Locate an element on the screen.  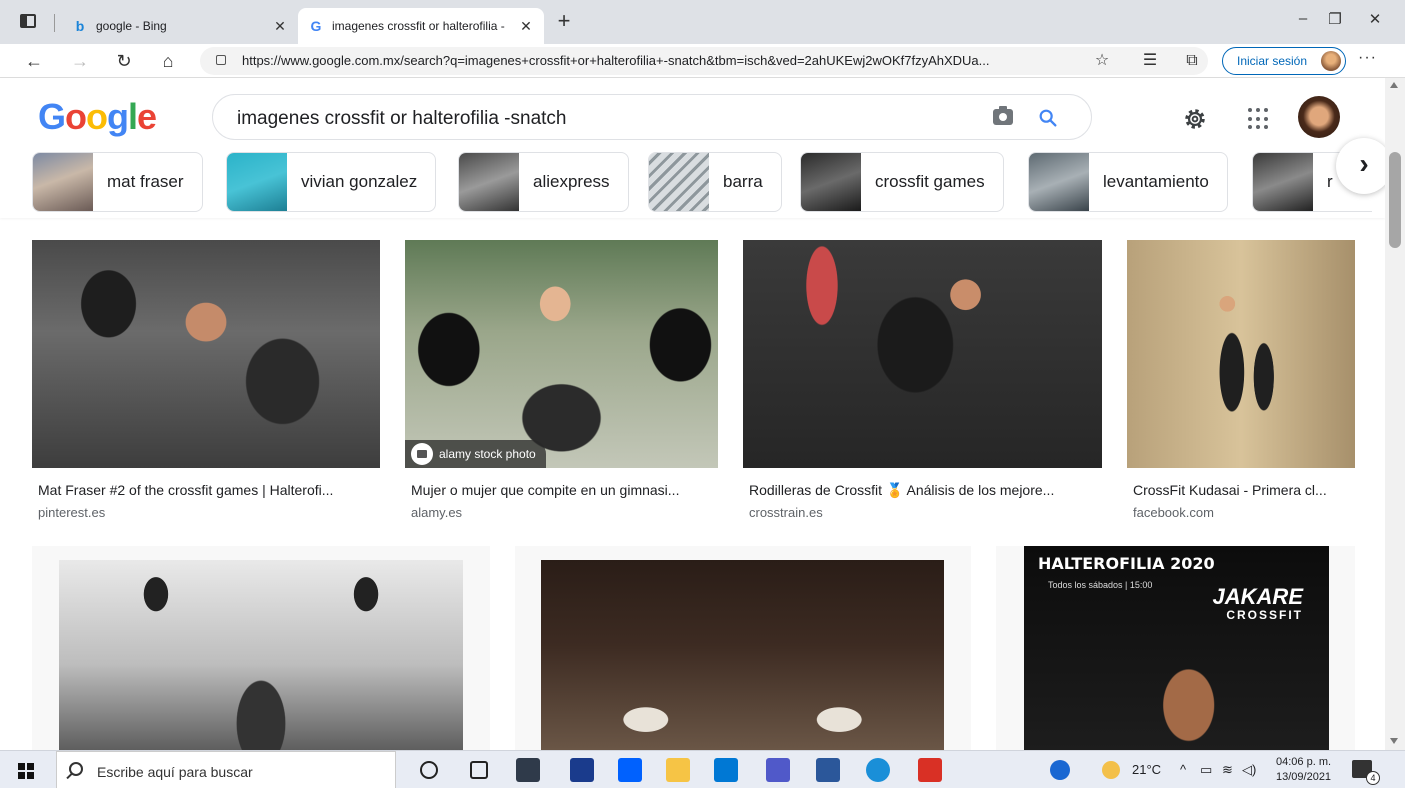
forward-button: → is located at coordinates (80, 61).